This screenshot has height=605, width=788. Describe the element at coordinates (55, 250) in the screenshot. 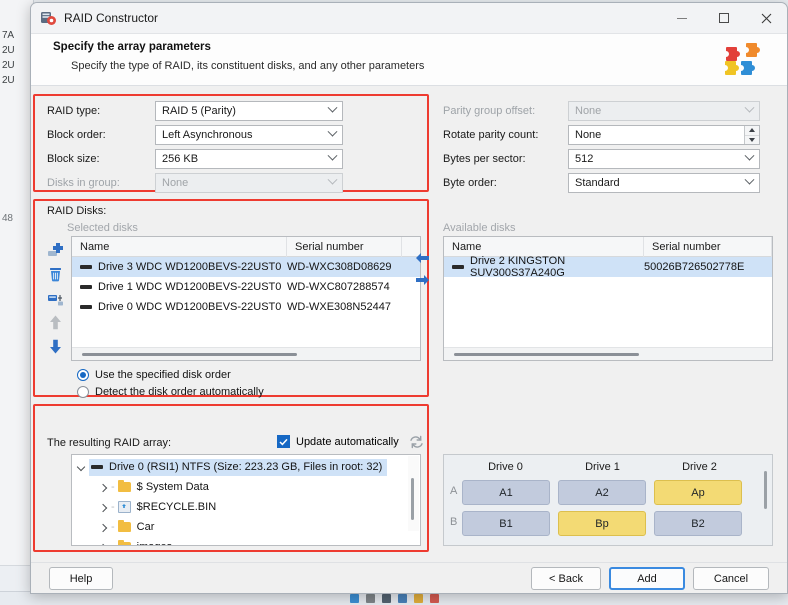

I see `add-disk-icon` at that location.